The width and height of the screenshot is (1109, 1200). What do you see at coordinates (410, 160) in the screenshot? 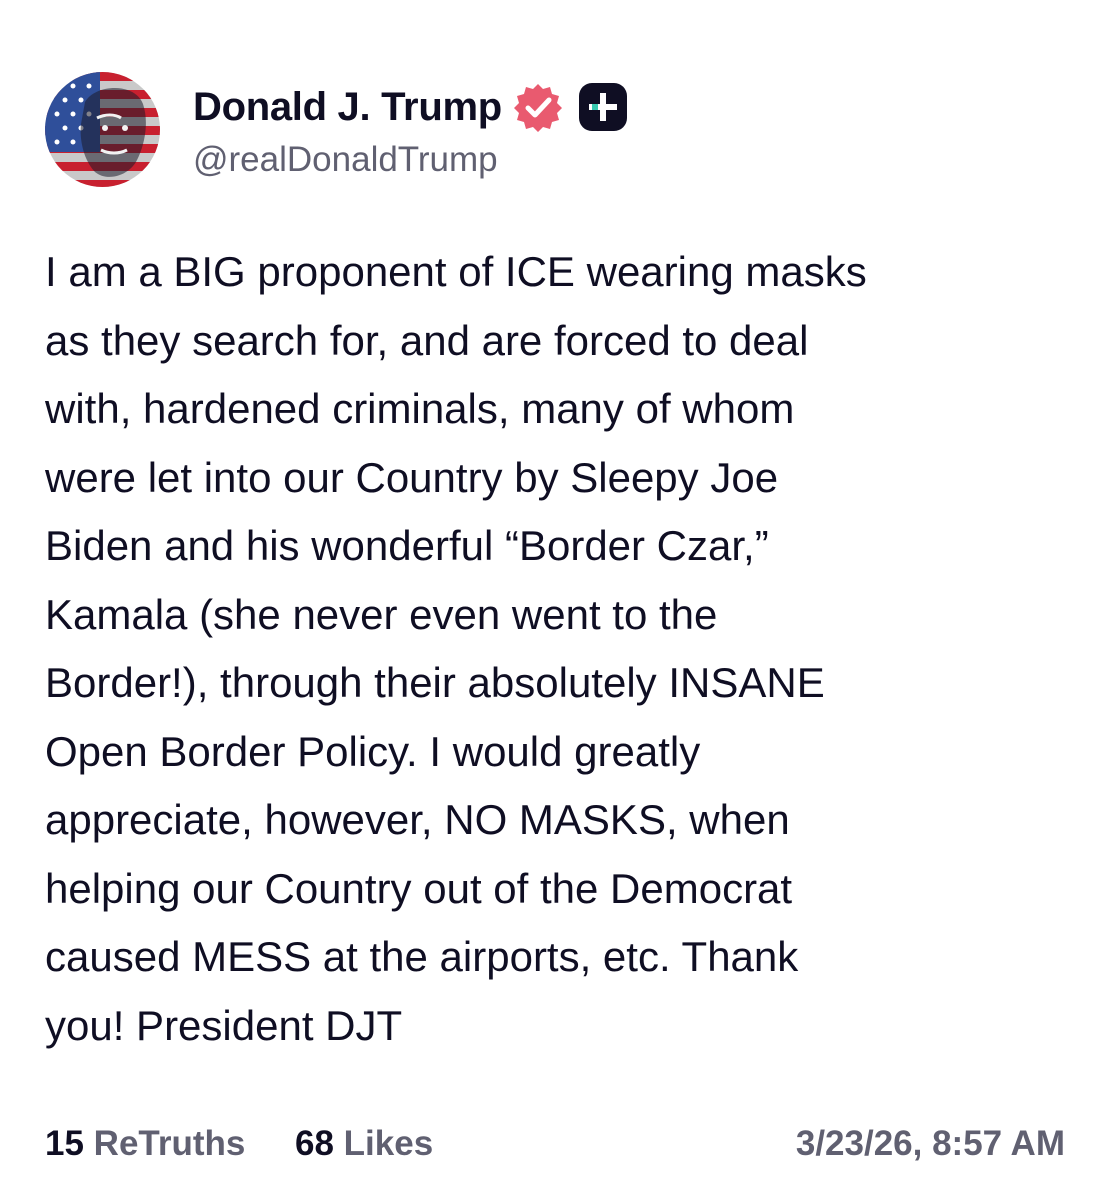
I see `author-handle: @realDonaldTrump` at bounding box center [410, 160].